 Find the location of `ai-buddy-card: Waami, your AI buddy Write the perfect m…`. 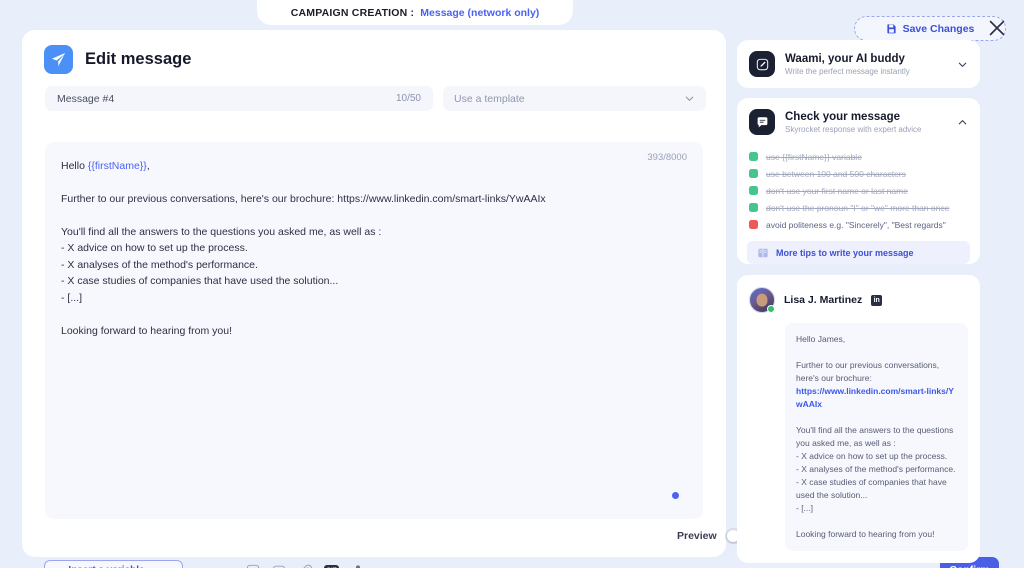

ai-buddy-card: Waami, your AI buddy Write the perfect m… is located at coordinates (858, 64).